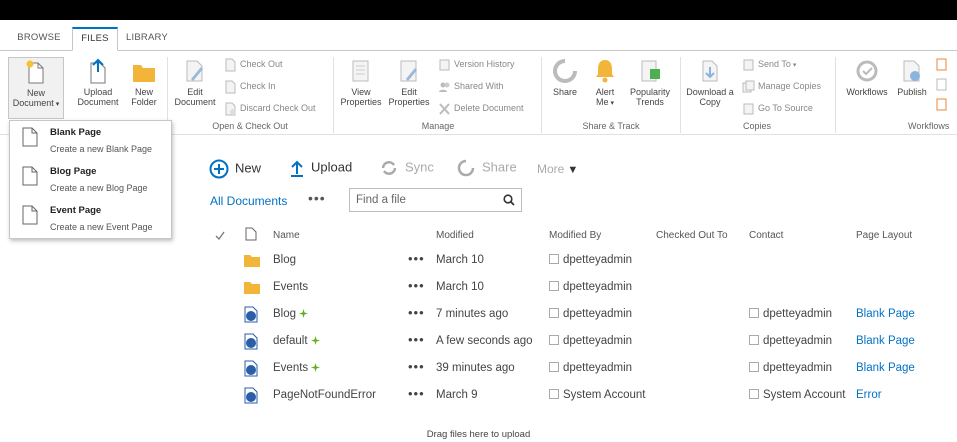 The image size is (957, 442). I want to click on new-command: New, so click(235, 169).